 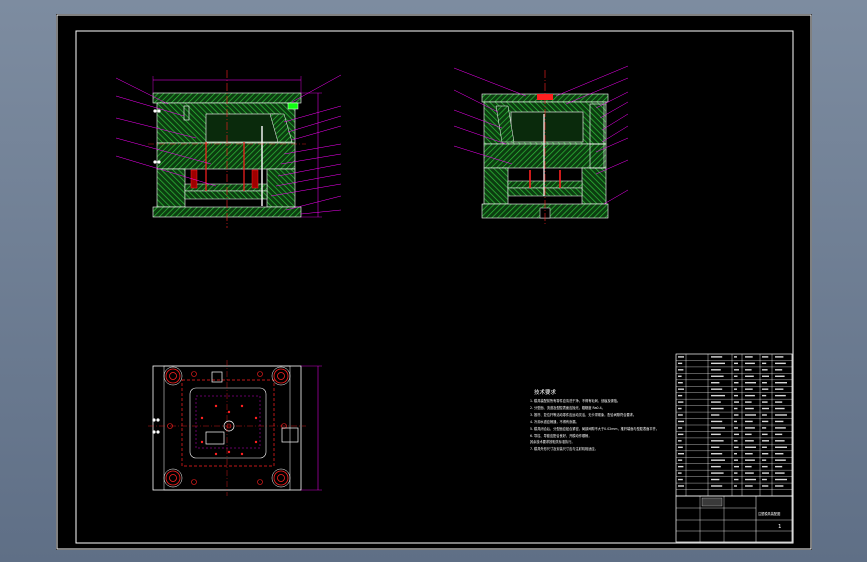 What do you see at coordinates (575, 400) in the screenshot?
I see `note-line: 1. 模具装配前所有零件应清洗干净，不得有毛刺、划痕及锈蚀。` at bounding box center [575, 400].